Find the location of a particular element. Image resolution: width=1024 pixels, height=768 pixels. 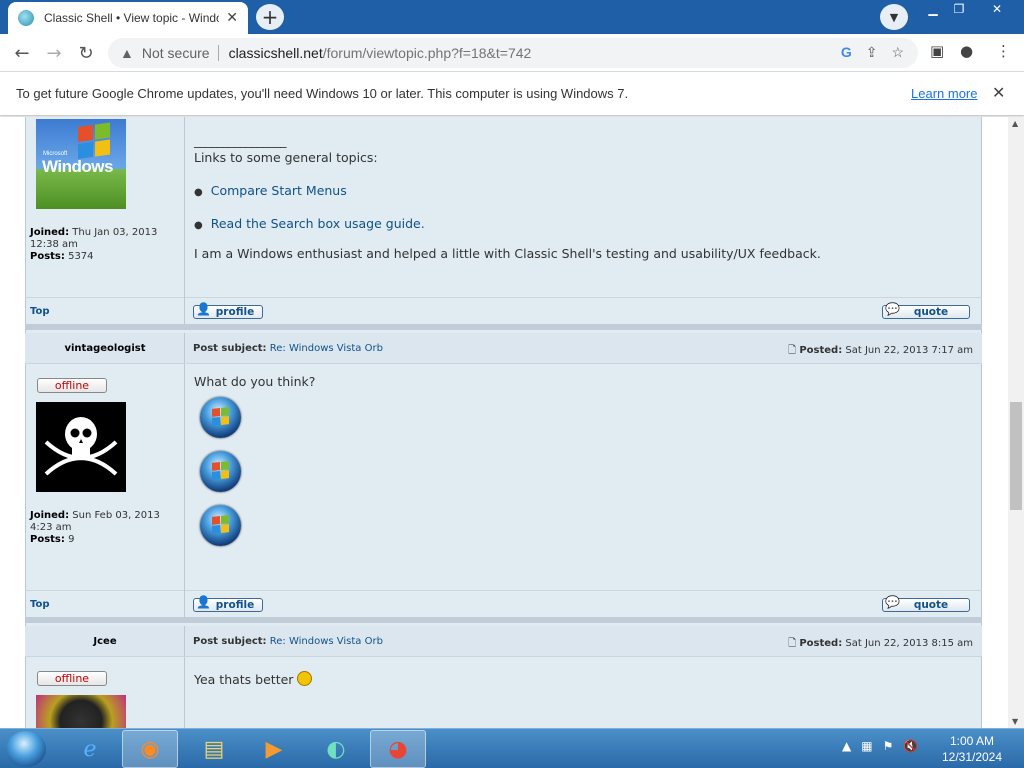

learn-more-link: Learn more is located at coordinates (944, 93).